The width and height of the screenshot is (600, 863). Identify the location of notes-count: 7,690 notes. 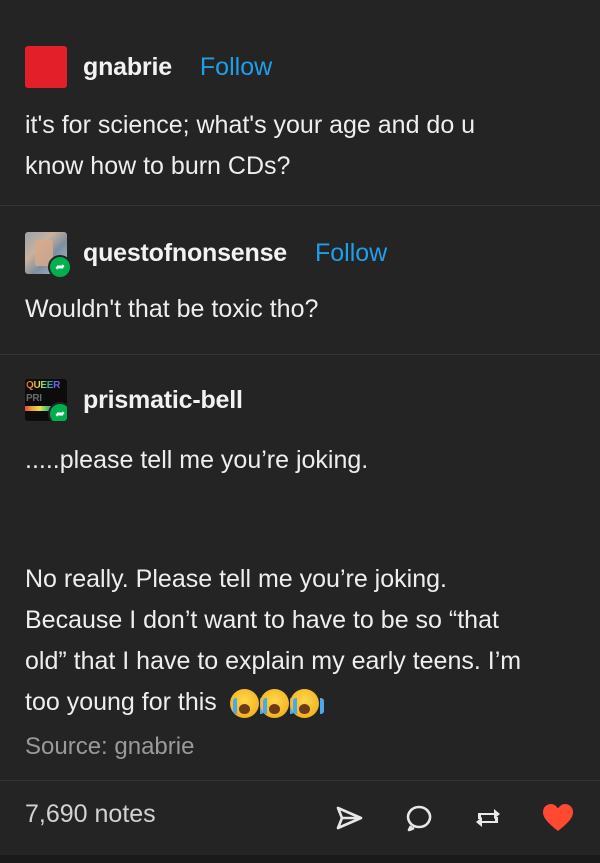
(90, 814).